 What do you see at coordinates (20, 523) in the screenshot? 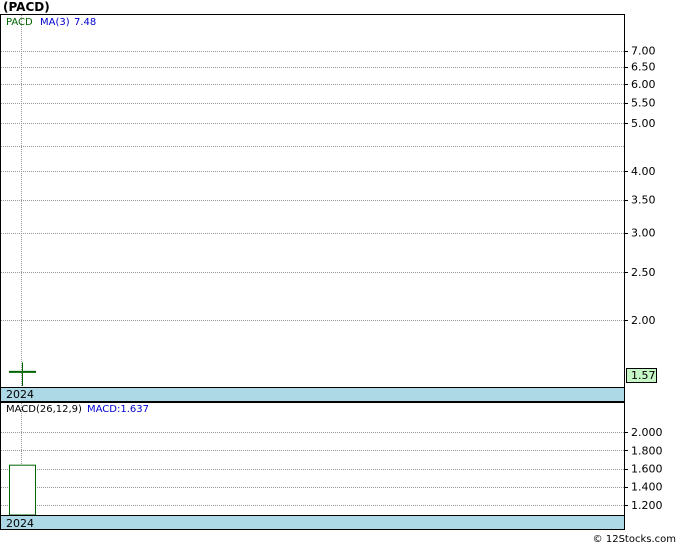
I see `macd-x-label: 2024` at bounding box center [20, 523].